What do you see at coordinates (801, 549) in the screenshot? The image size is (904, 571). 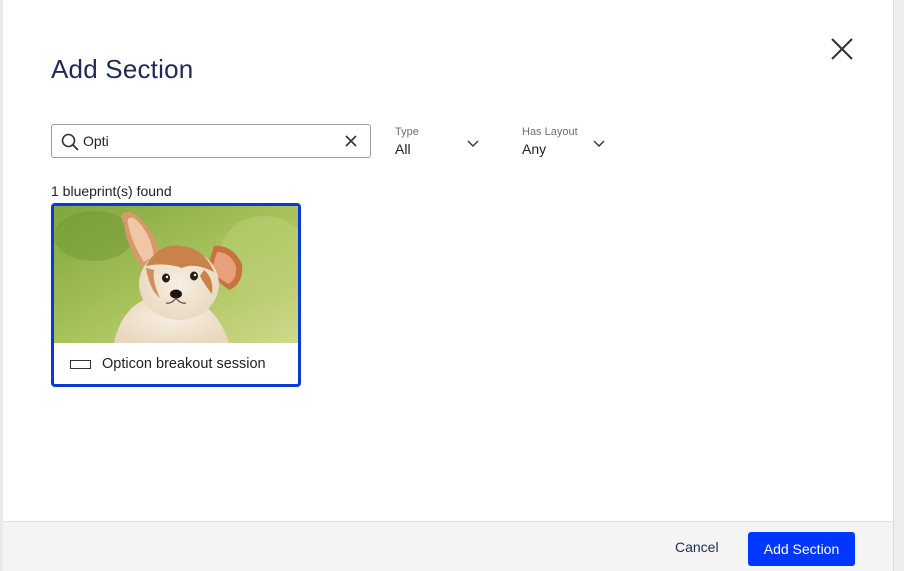 I see `add-section-button: Add Section` at bounding box center [801, 549].